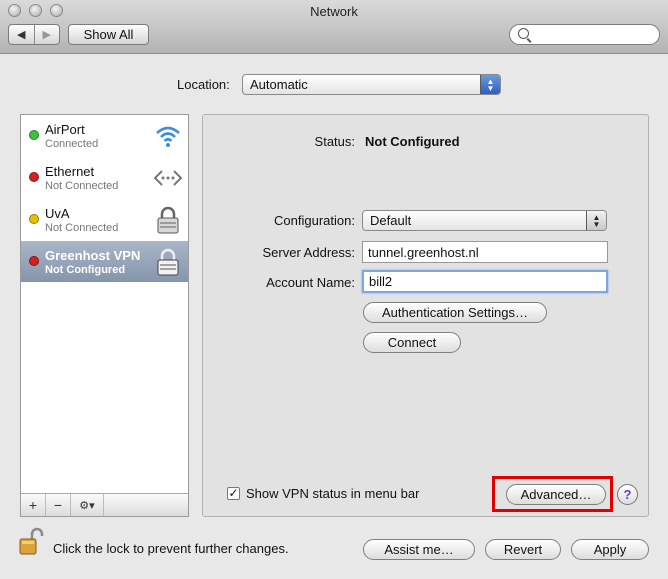 Image resolution: width=668 pixels, height=579 pixels. I want to click on service-list-toolbar: + − ⚙▾, so click(104, 504).